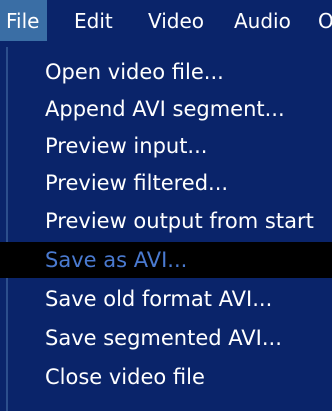 Image resolution: width=332 pixels, height=411 pixels. What do you see at coordinates (176, 20) in the screenshot?
I see `menu-video: Video` at bounding box center [176, 20].